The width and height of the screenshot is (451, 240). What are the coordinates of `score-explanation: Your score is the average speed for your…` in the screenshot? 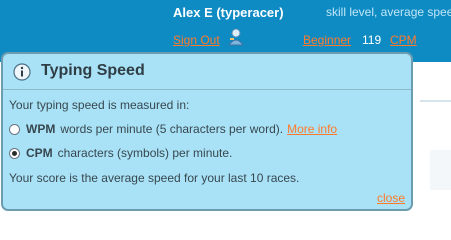 It's located at (154, 178).